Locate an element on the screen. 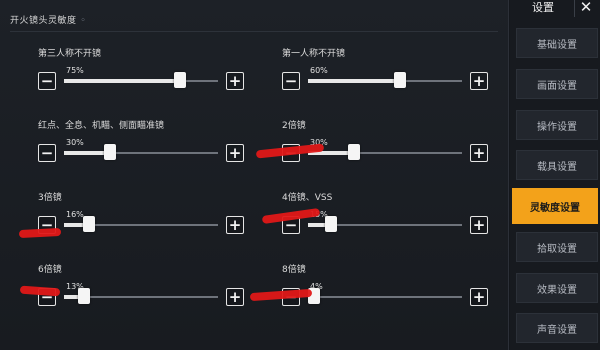  sidebar-item: 载具设置 is located at coordinates (557, 165).